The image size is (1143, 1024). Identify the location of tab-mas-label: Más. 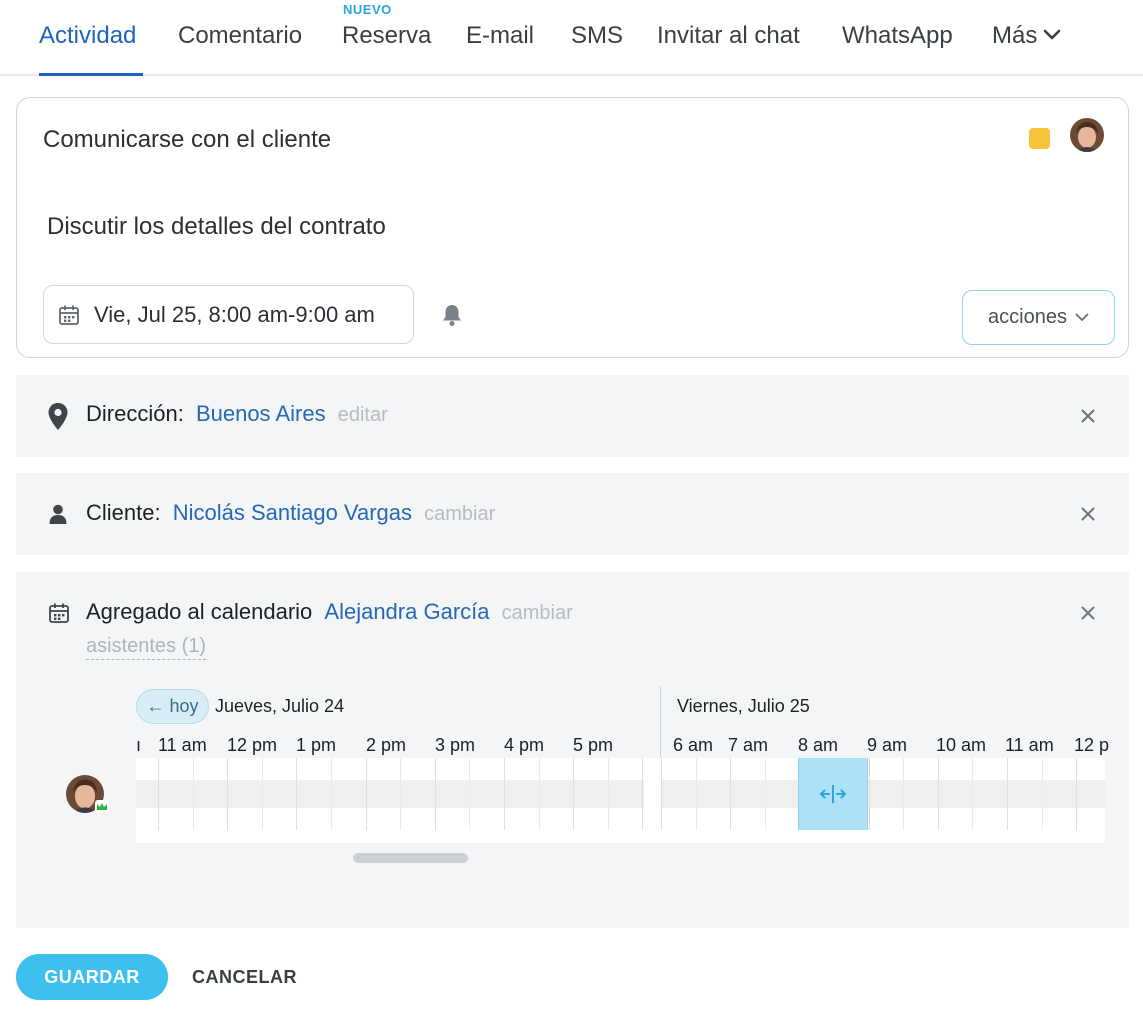
(1015, 35).